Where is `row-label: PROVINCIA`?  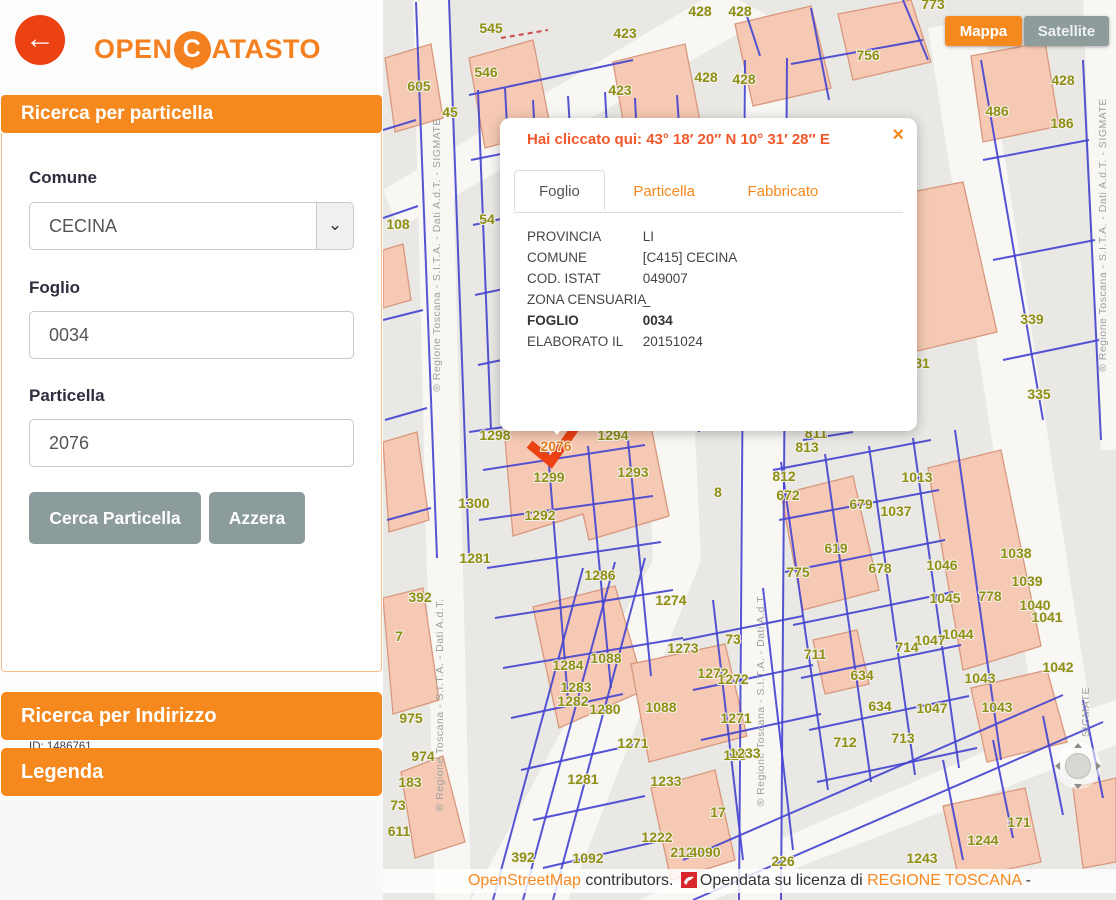 row-label: PROVINCIA is located at coordinates (564, 236).